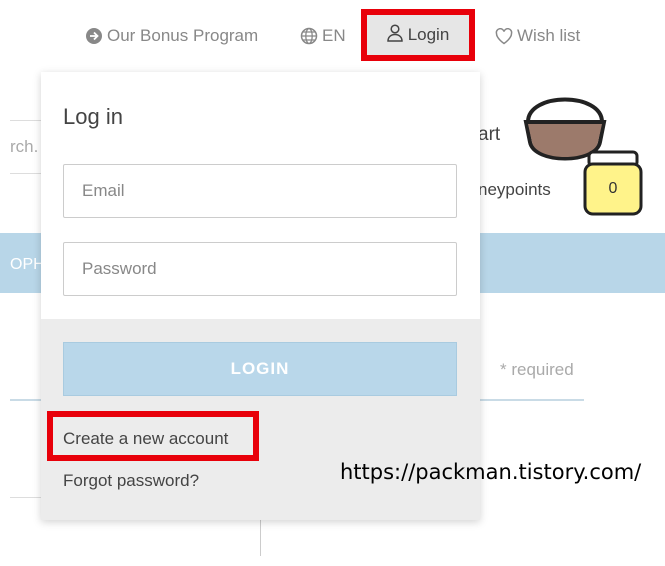 The height and width of the screenshot is (566, 665). I want to click on login-nav-label: Login, so click(428, 34).